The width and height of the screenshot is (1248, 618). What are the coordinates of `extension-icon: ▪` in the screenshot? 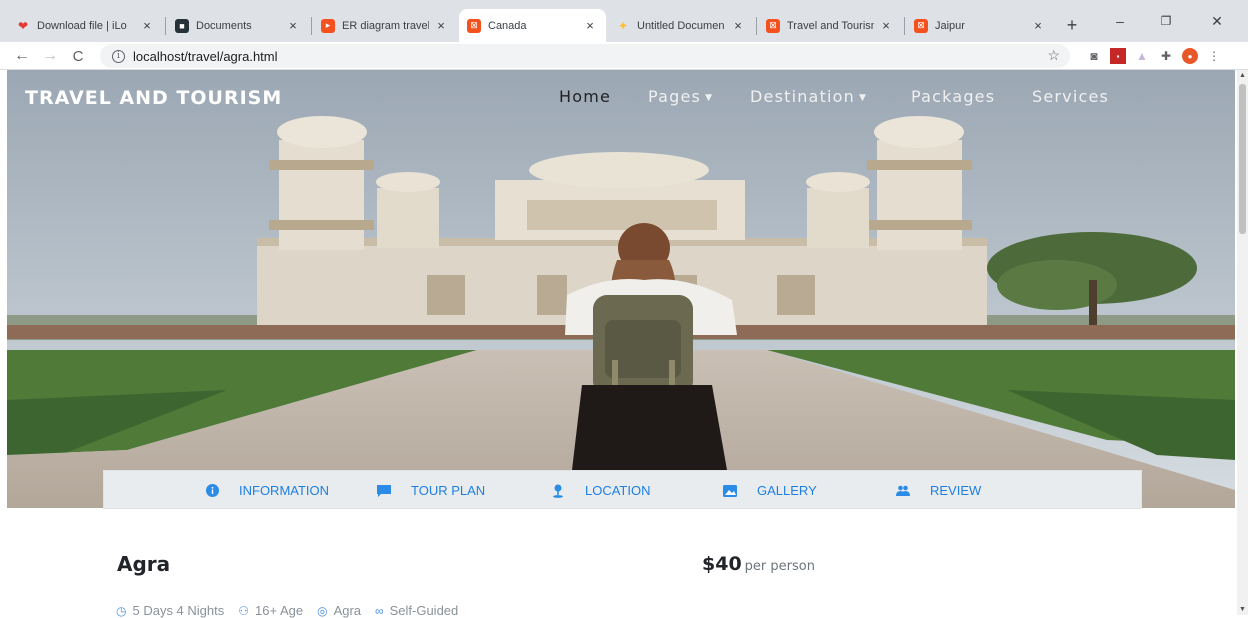 It's located at (1118, 56).